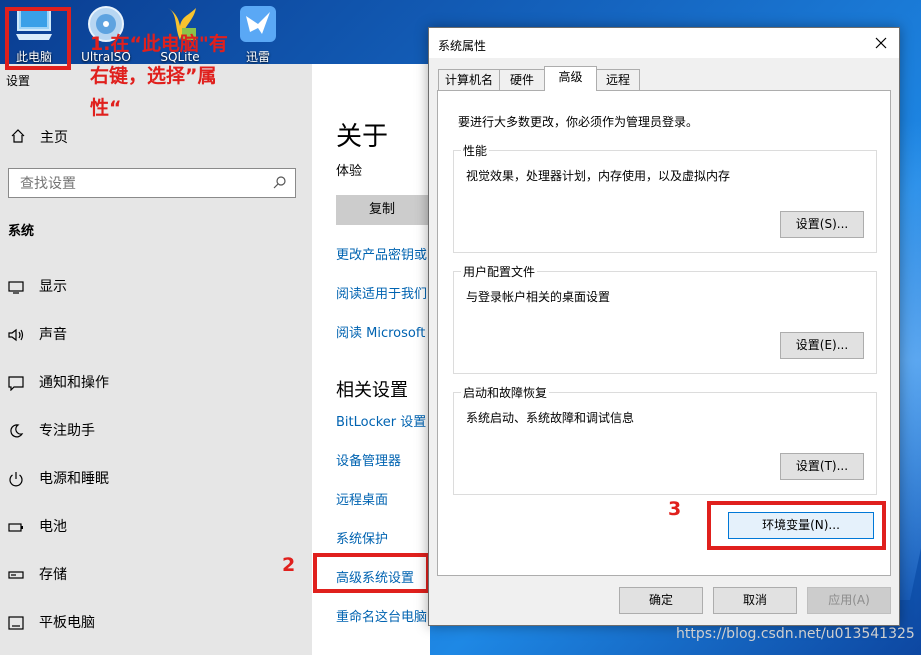  Describe the element at coordinates (795, 634) in the screenshot. I see `watermark: https://blog.csdn.net/u013541325` at that location.